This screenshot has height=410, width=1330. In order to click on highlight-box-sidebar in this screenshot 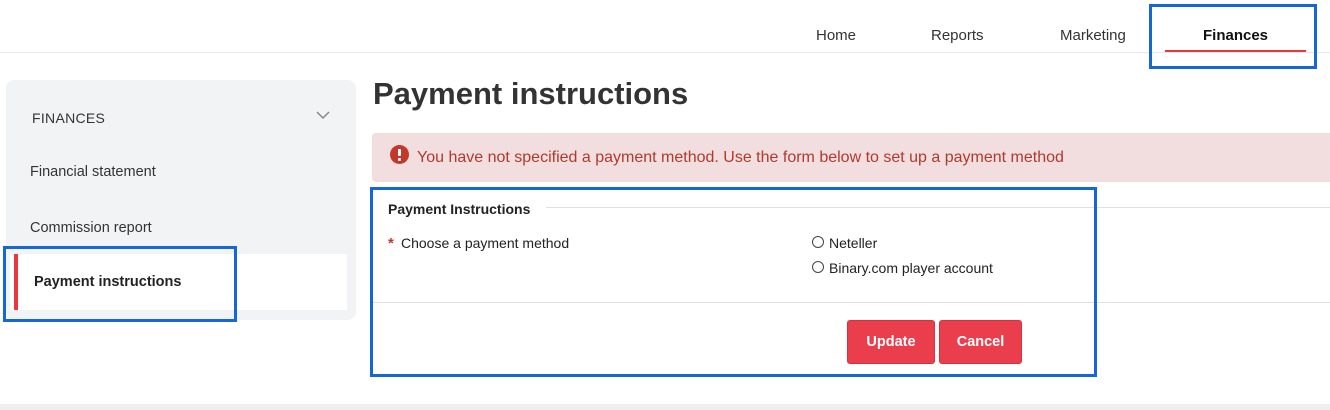, I will do `click(120, 284)`.